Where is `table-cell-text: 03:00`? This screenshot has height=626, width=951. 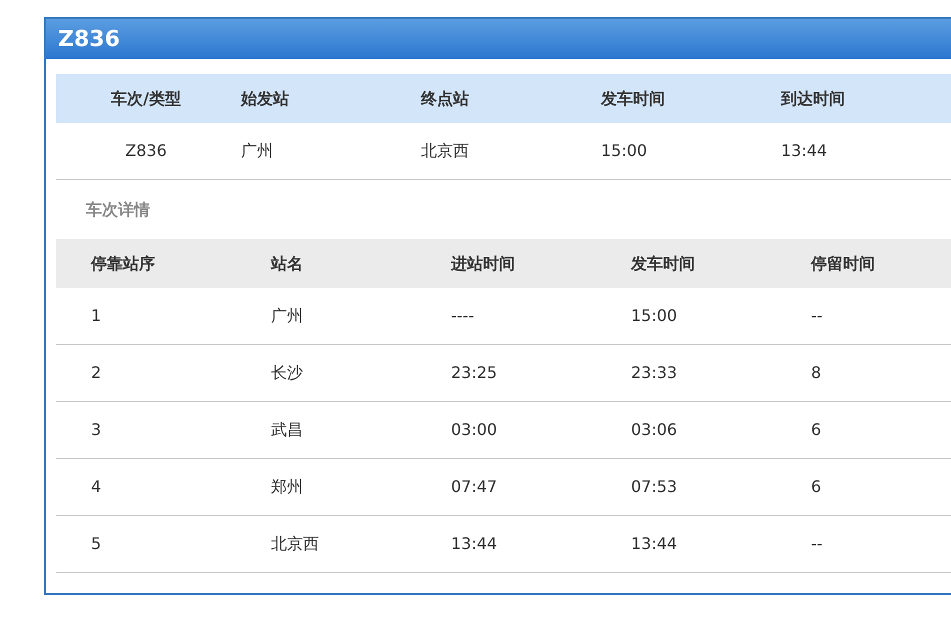 table-cell-text: 03:00 is located at coordinates (474, 430).